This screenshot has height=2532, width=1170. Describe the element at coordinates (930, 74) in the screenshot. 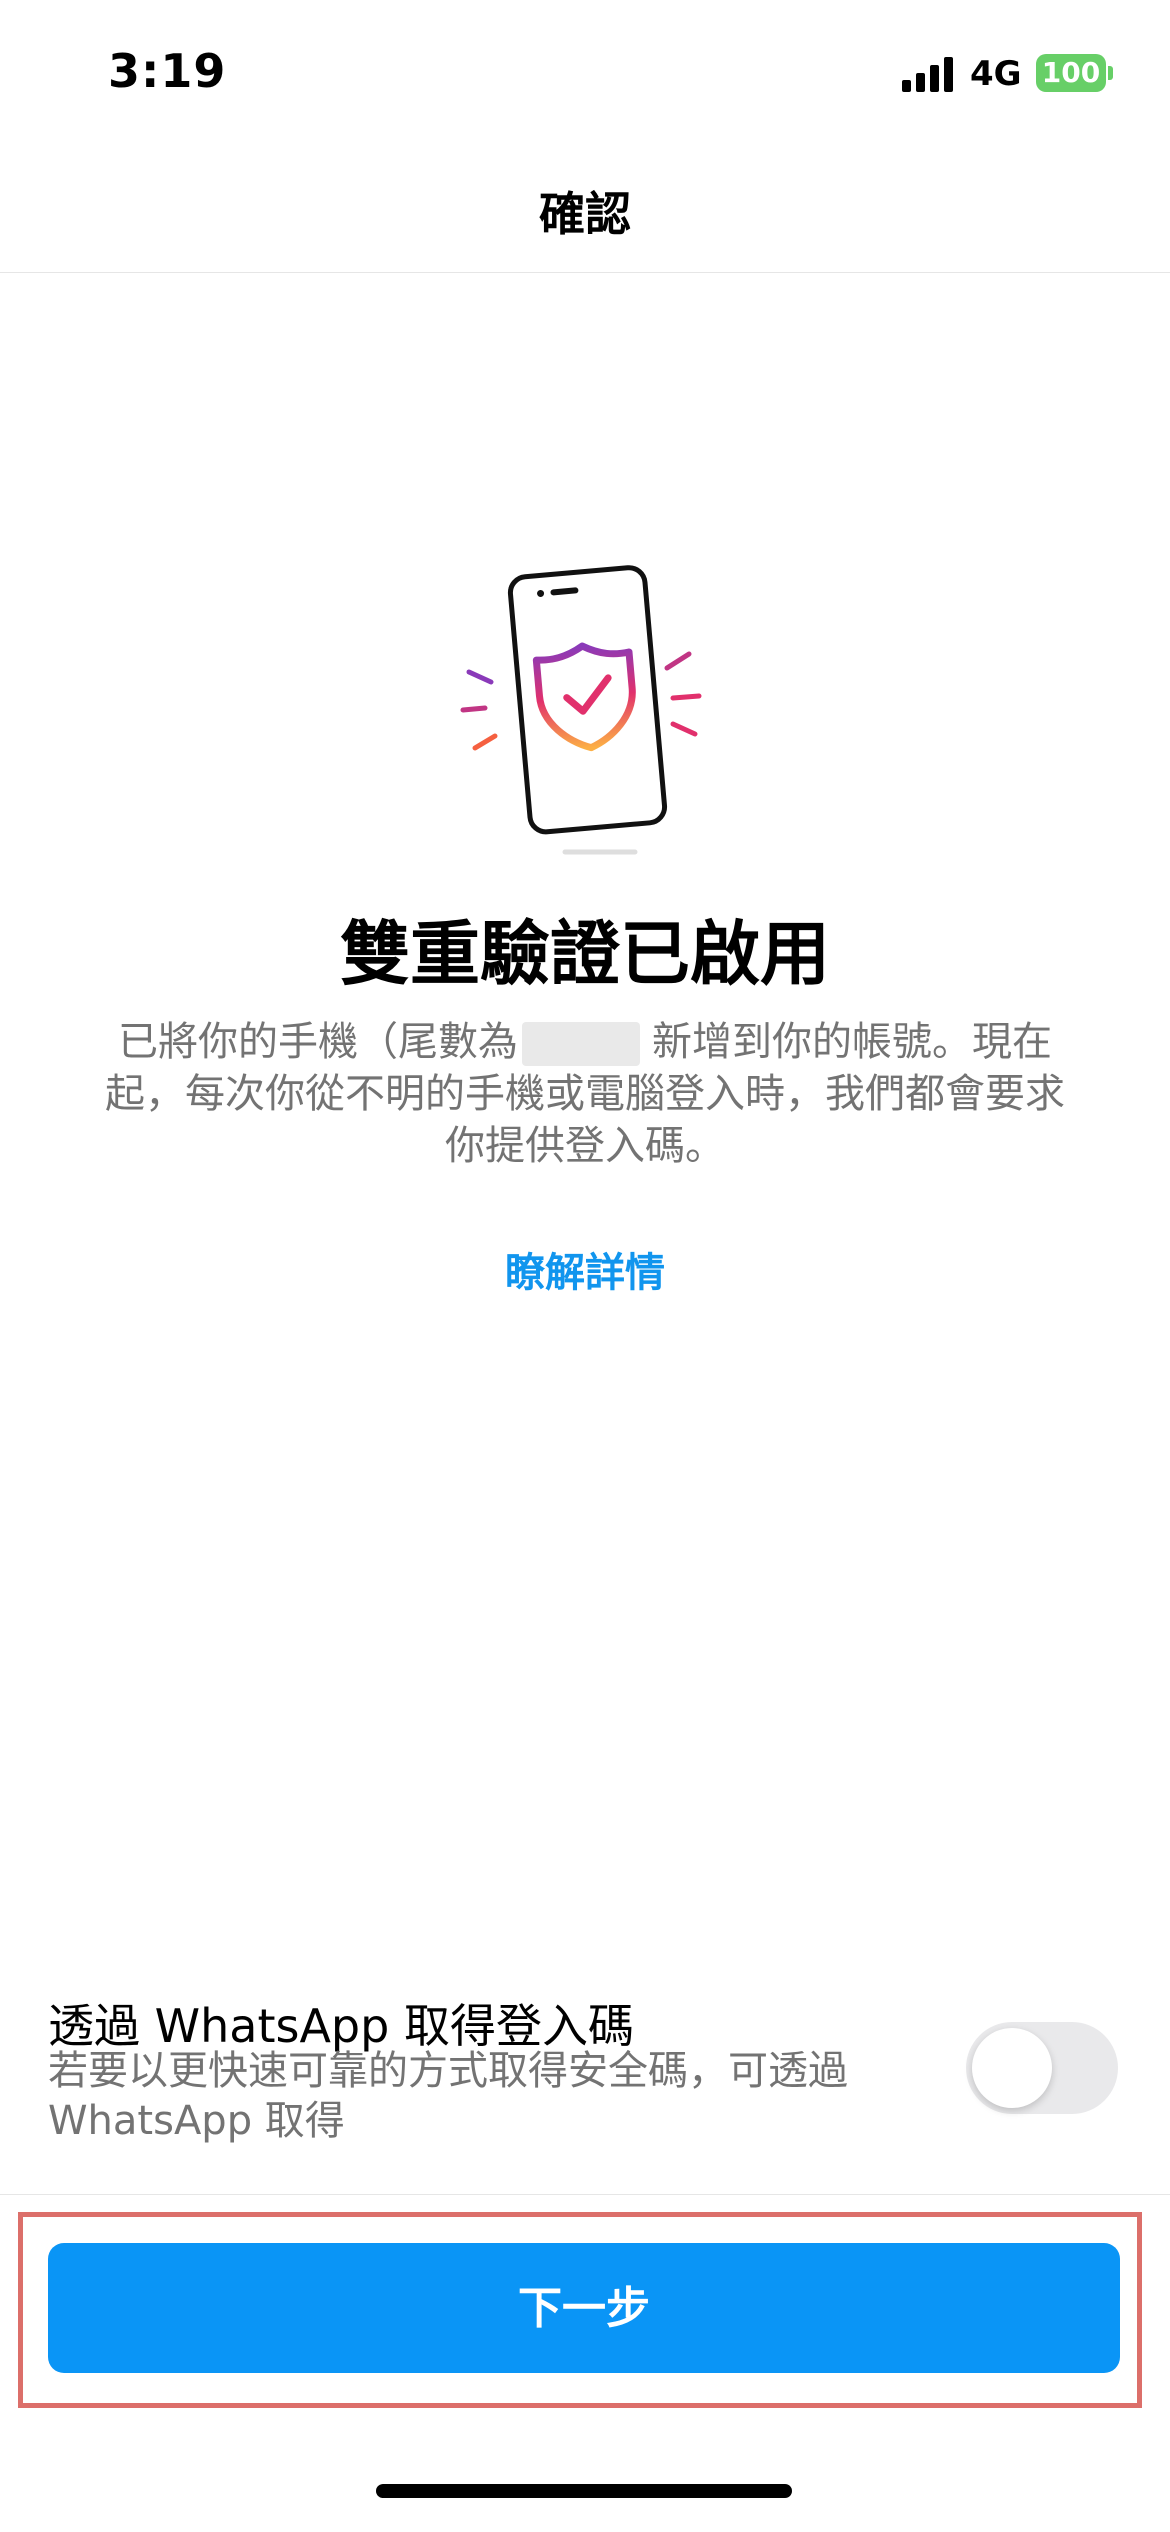

I see `cellular-signal-icon` at that location.